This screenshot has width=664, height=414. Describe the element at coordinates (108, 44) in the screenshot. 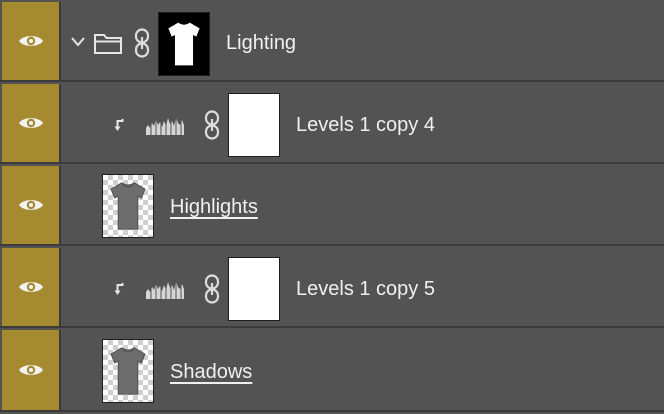

I see `folder-icon` at that location.